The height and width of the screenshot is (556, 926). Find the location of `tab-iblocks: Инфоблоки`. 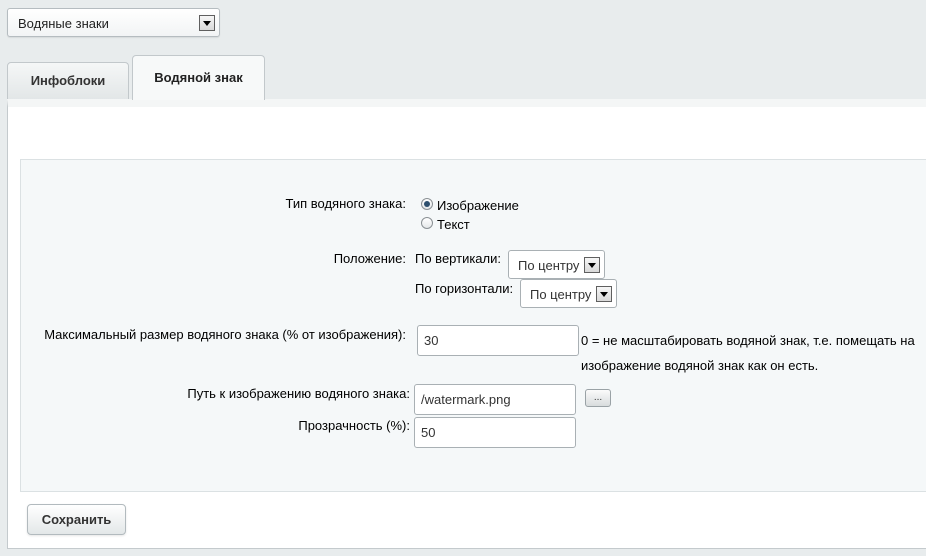

tab-iblocks: Инфоблоки is located at coordinates (68, 81).